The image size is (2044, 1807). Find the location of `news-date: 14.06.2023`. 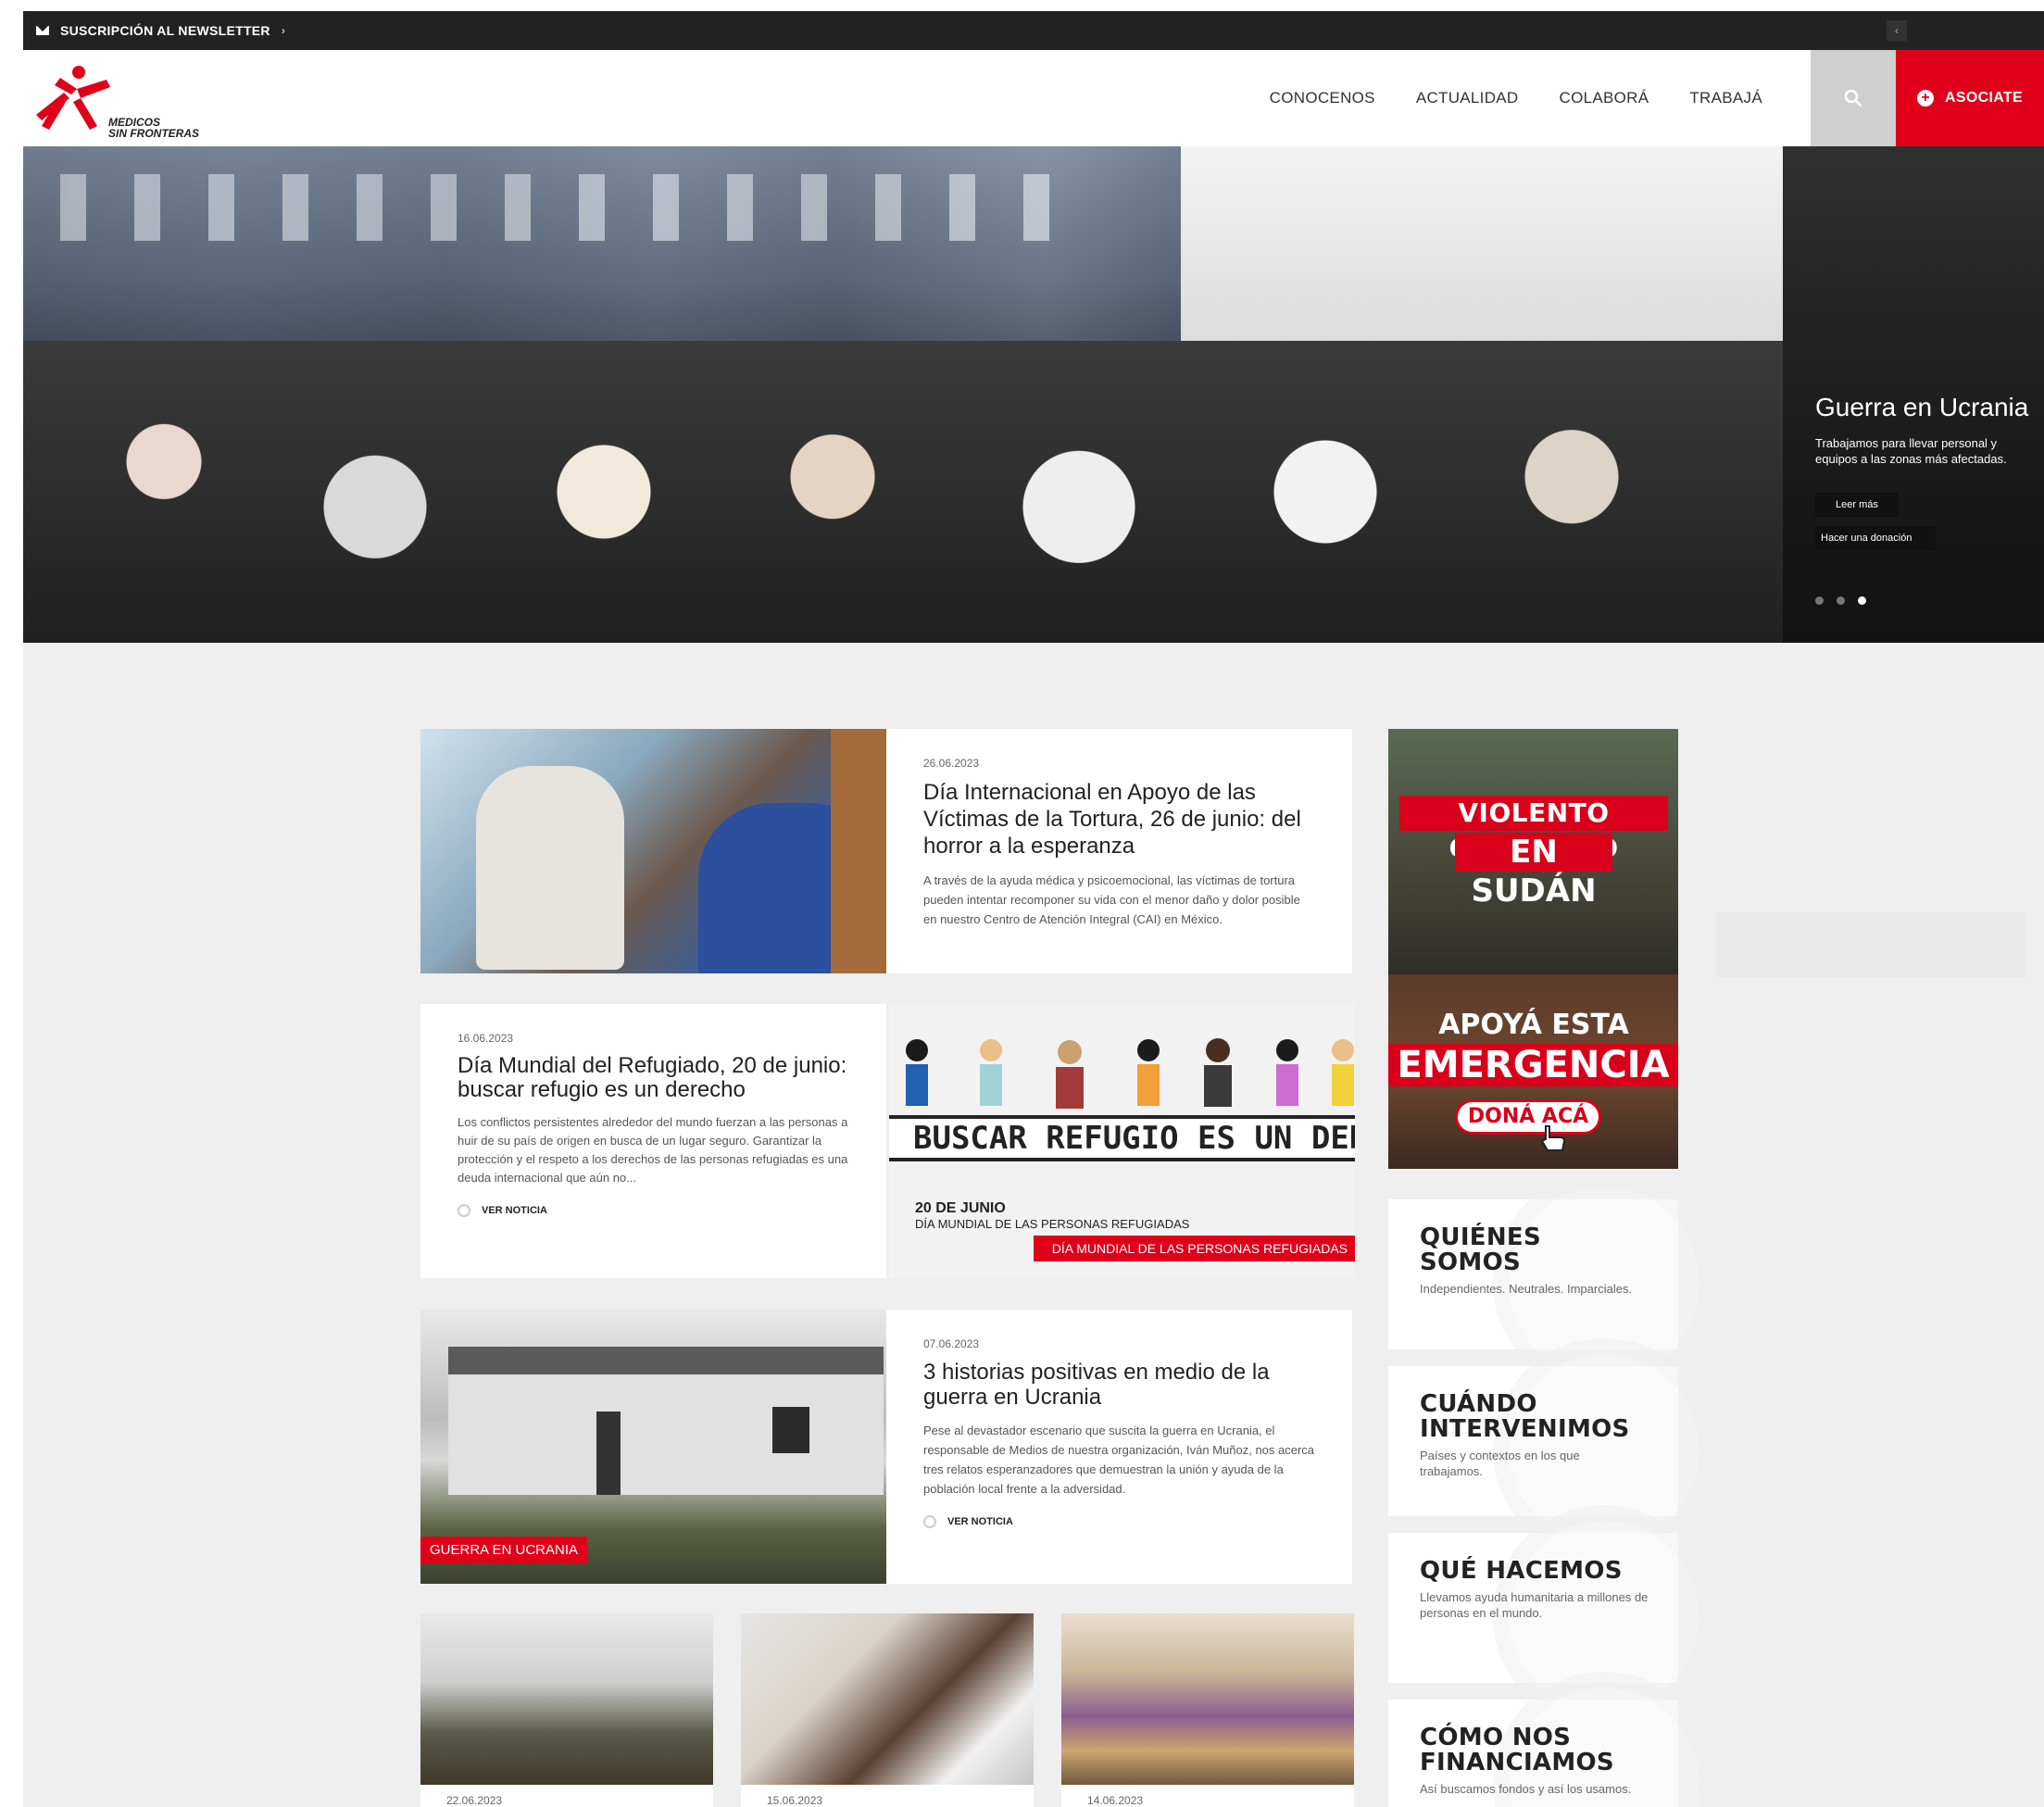

news-date: 14.06.2023 is located at coordinates (1115, 1800).